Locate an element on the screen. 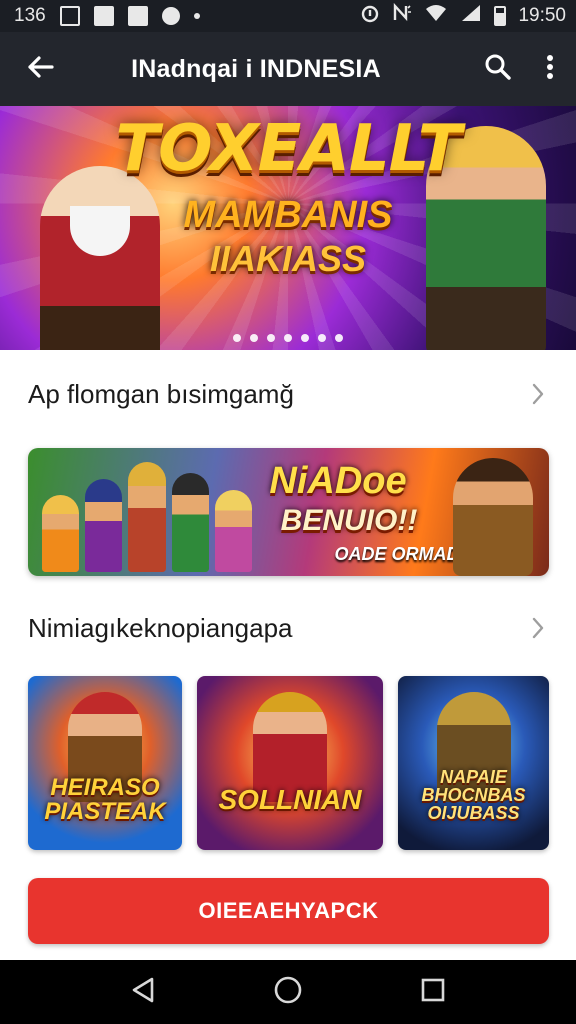  promo-banner: NiADoe BENUIO!! OADE ORMAD! is located at coordinates (288, 512).